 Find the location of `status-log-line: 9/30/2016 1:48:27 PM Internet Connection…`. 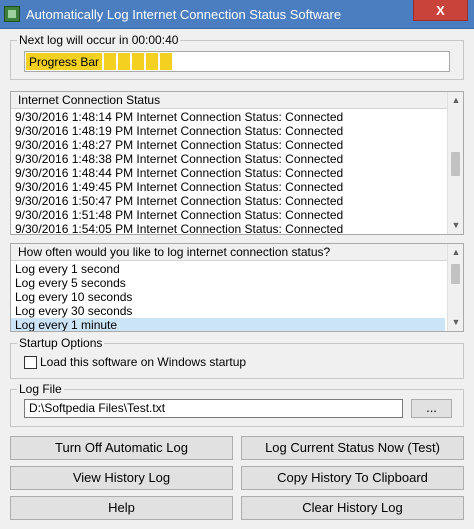

status-log-line: 9/30/2016 1:48:27 PM Internet Connection… is located at coordinates (177, 145).